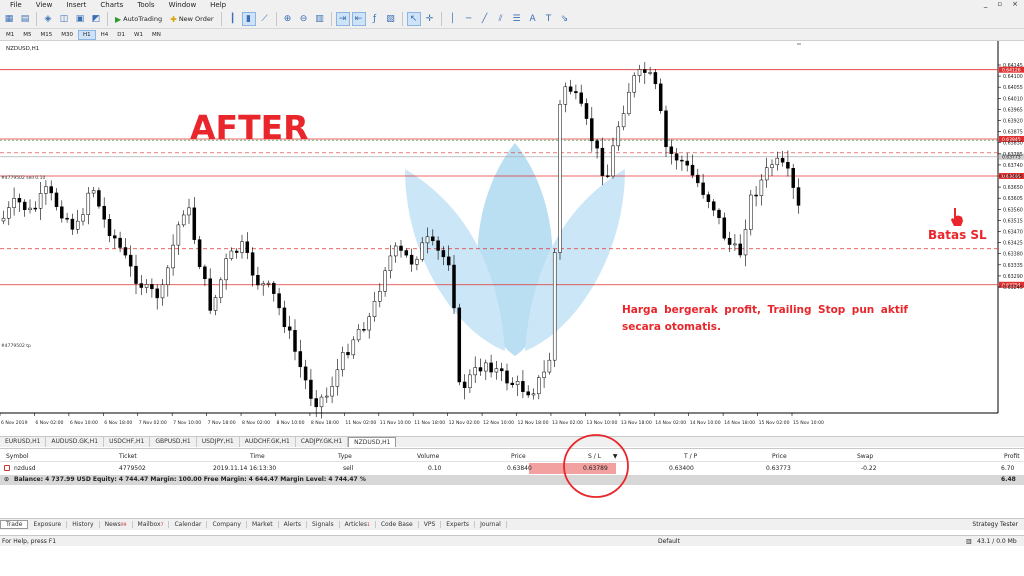  I want to click on restore-icon: ▫, so click(999, 4).